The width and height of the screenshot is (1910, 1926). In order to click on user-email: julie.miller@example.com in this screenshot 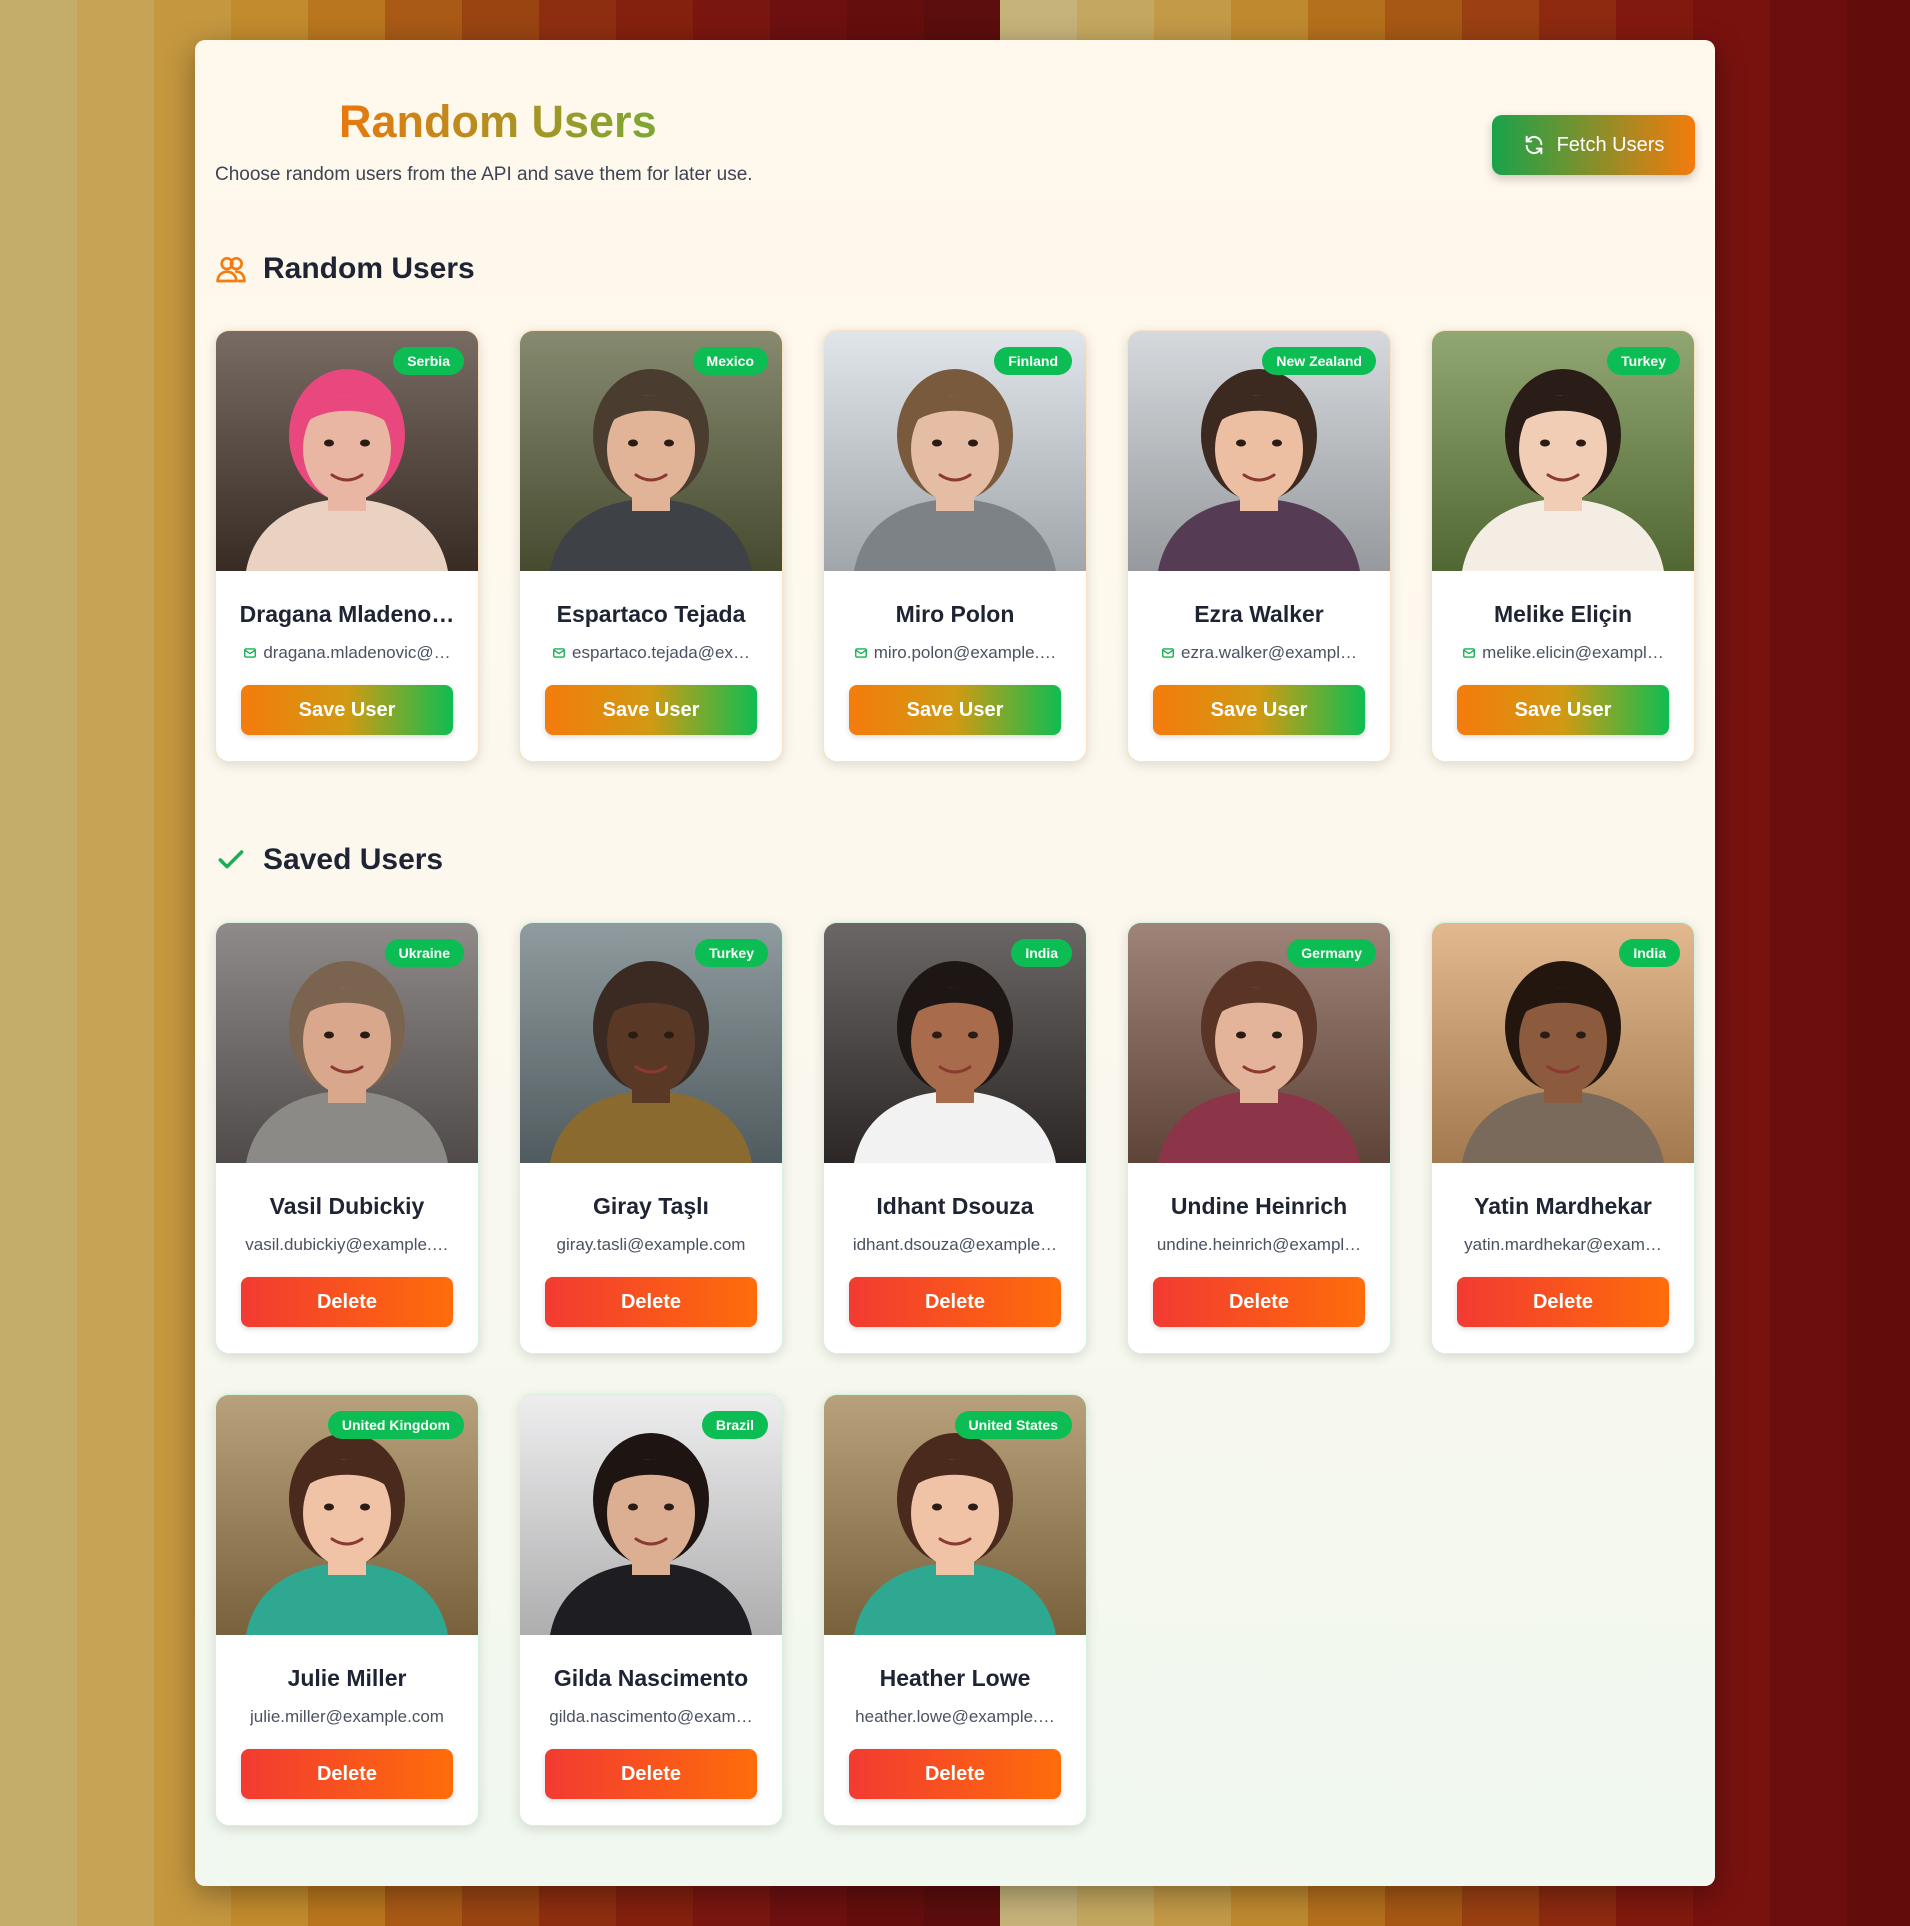, I will do `click(347, 1717)`.